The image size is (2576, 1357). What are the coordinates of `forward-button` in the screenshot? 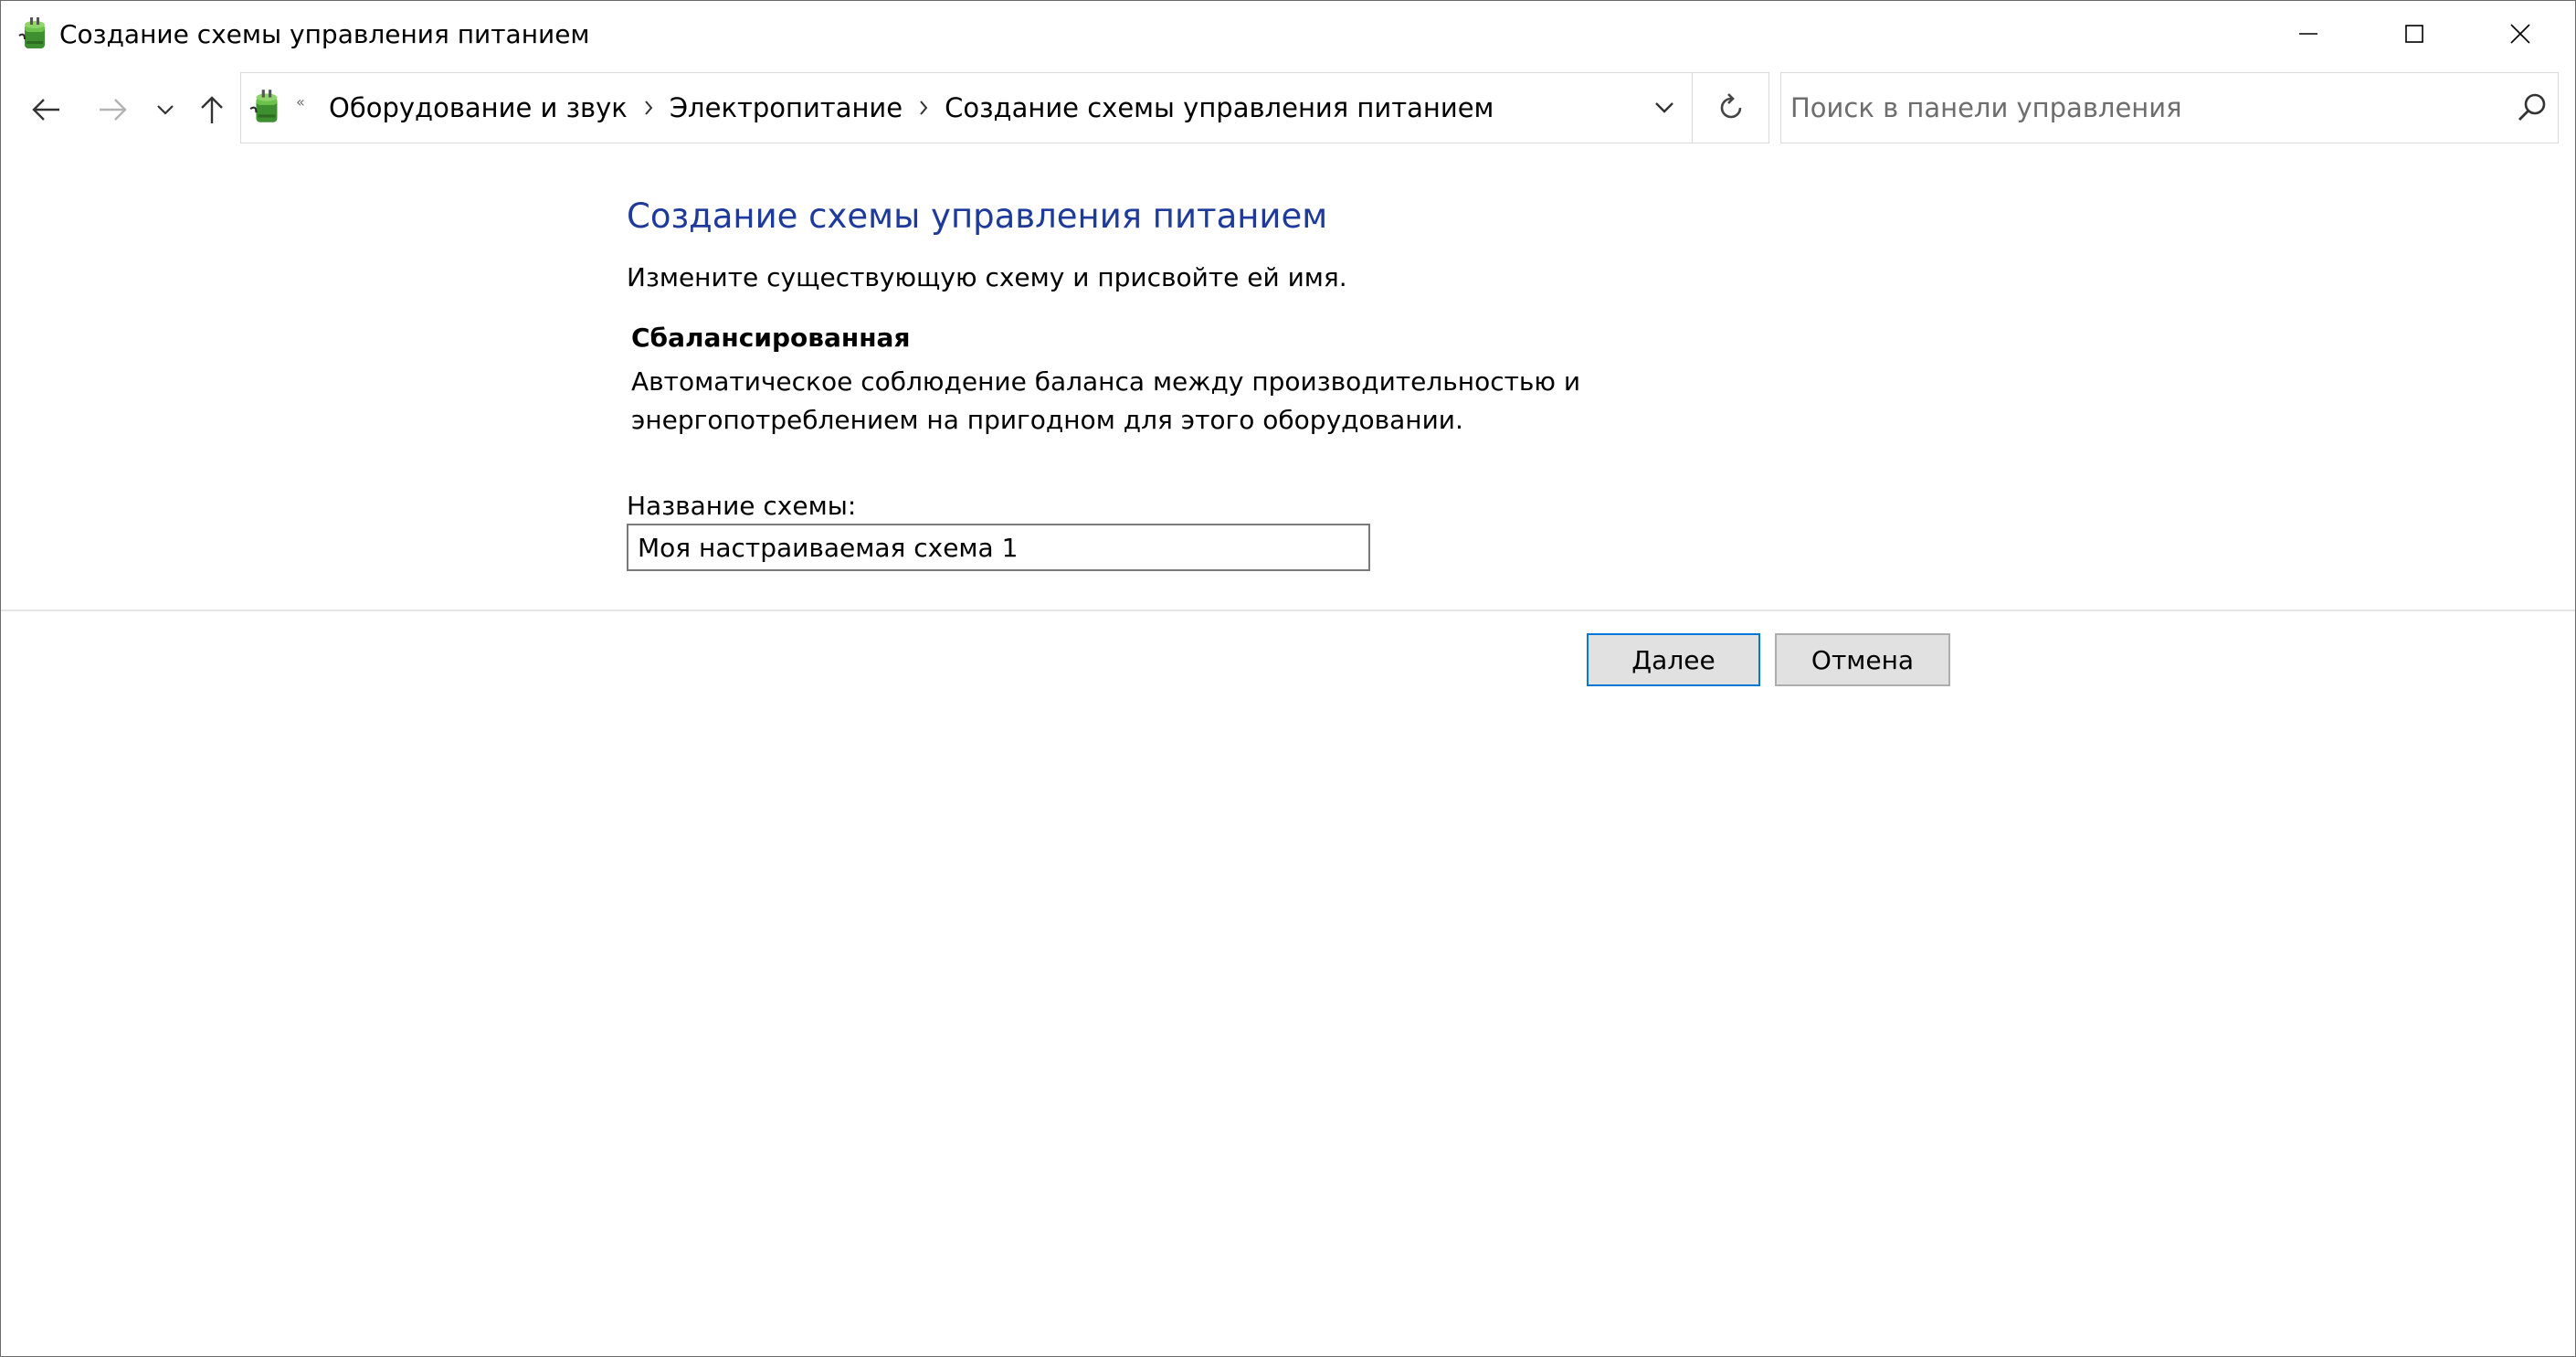 It's located at (112, 109).